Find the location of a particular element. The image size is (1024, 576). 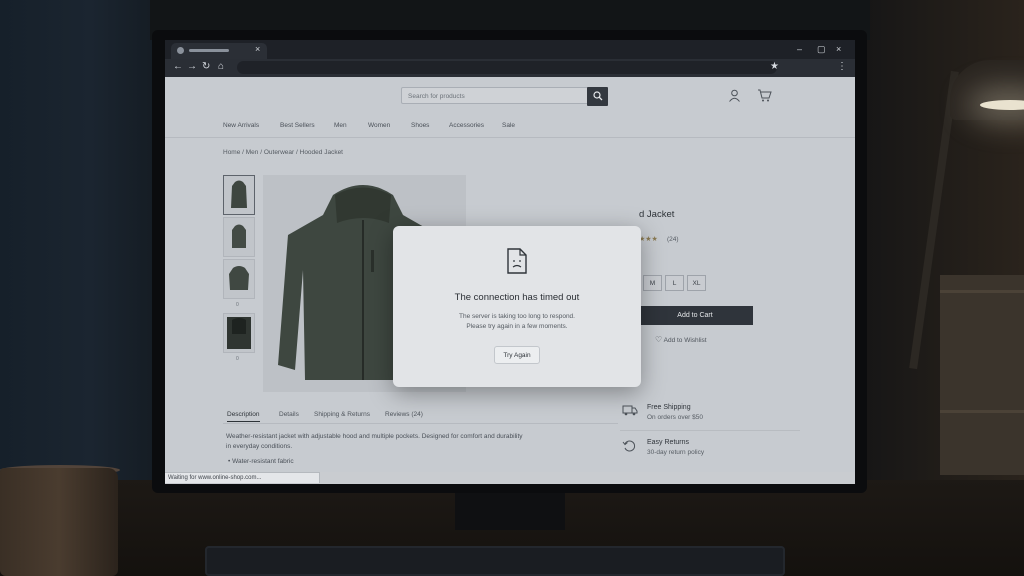

browser-tab: × is located at coordinates (219, 51).